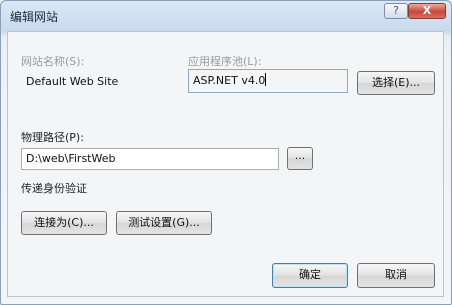  Describe the element at coordinates (225, 61) in the screenshot. I see `app-pool-label: 应用程序池(L):` at that location.